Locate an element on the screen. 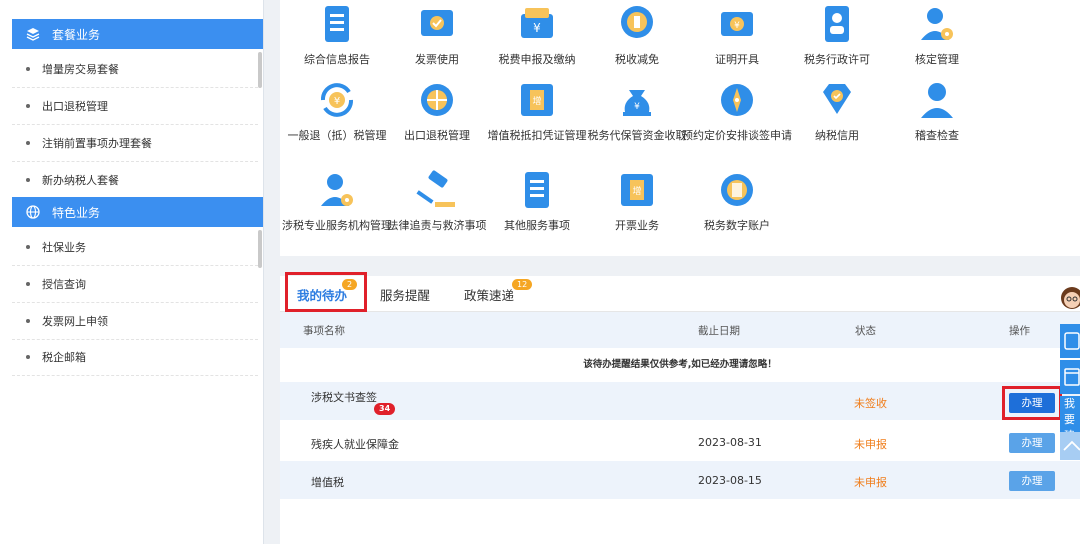  service-label: 税费申报及缴纳 is located at coordinates (537, 59).